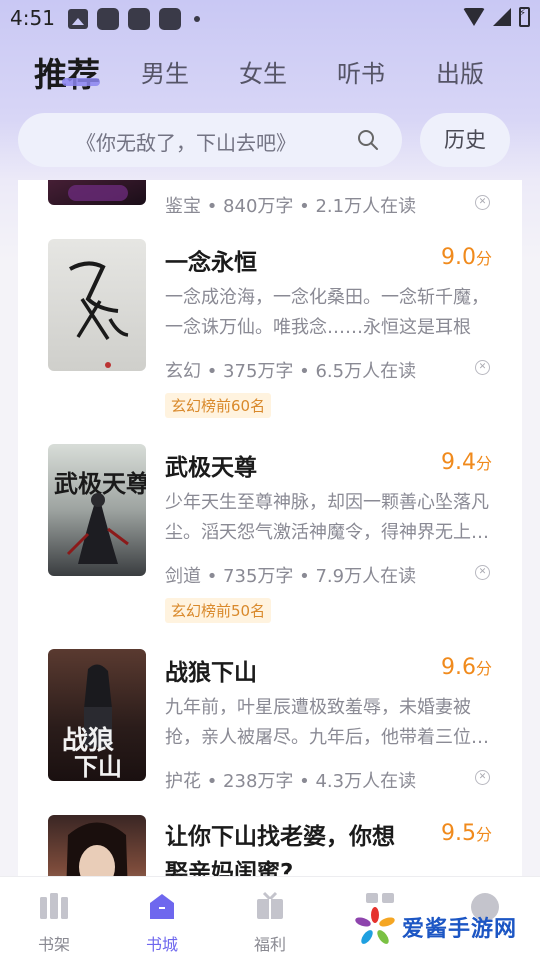 This screenshot has height=960, width=540. I want to click on signal-icon, so click(502, 17).